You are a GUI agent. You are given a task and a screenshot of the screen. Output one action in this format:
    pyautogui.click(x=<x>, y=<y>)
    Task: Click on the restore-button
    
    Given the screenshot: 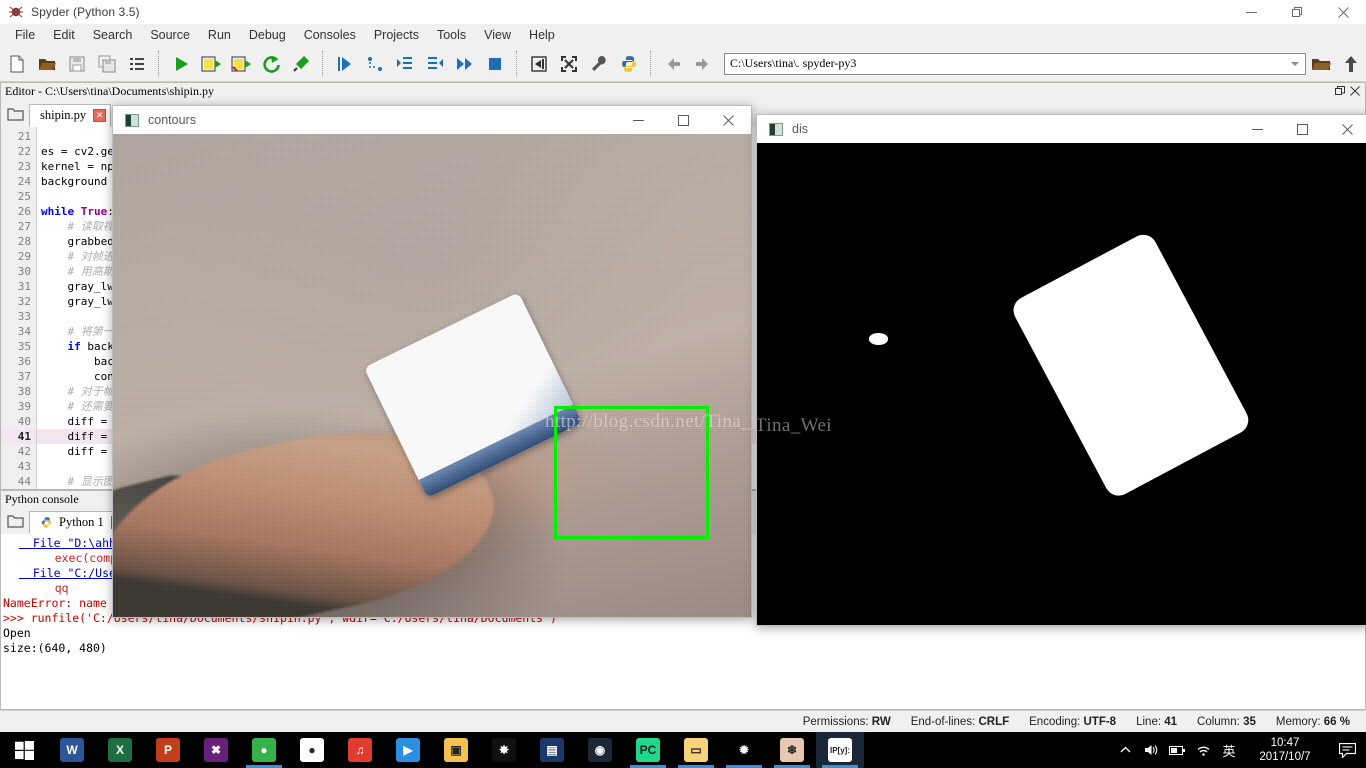 What is the action you would take?
    pyautogui.click(x=1297, y=12)
    